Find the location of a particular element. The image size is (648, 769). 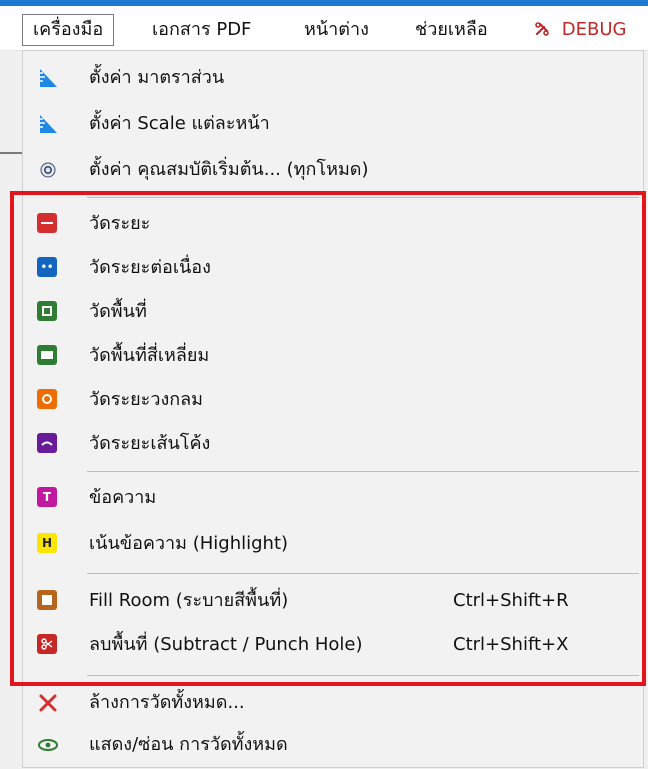

menu-tools-label: เครื่องมือ is located at coordinates (68, 29).